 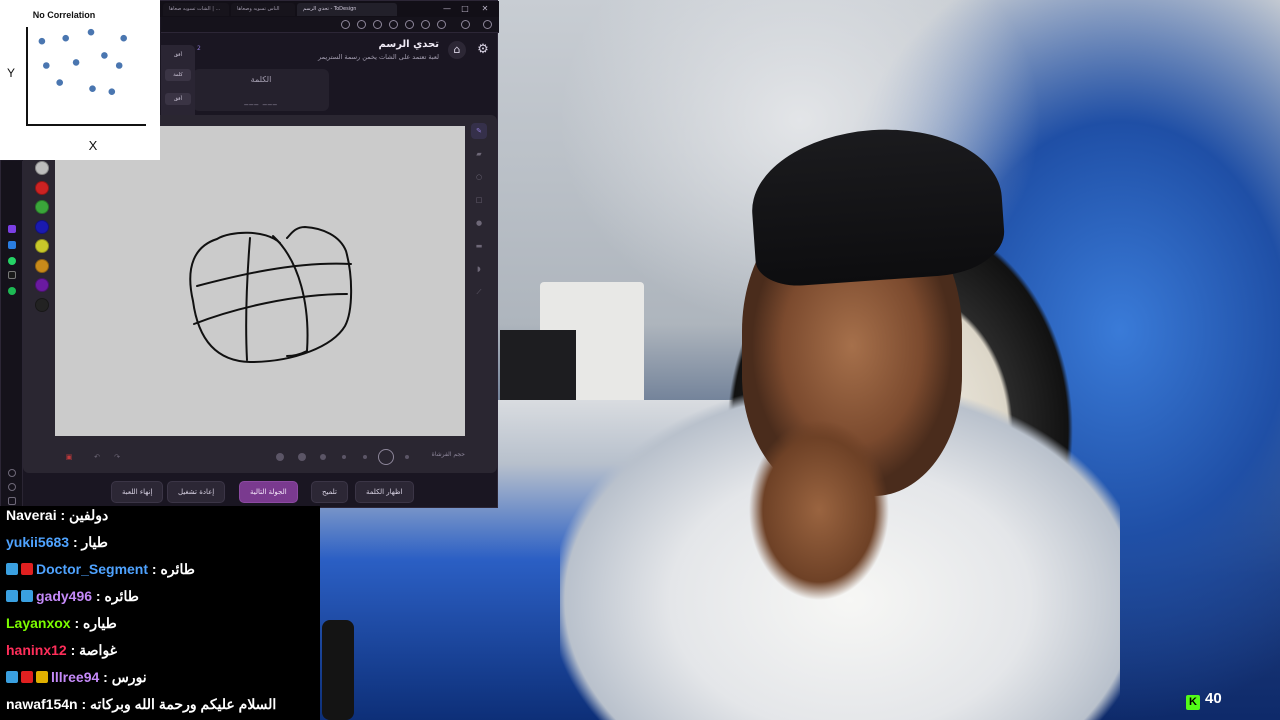 I want to click on browser-tab: الناس تسويه وصعاها, so click(x=263, y=9).